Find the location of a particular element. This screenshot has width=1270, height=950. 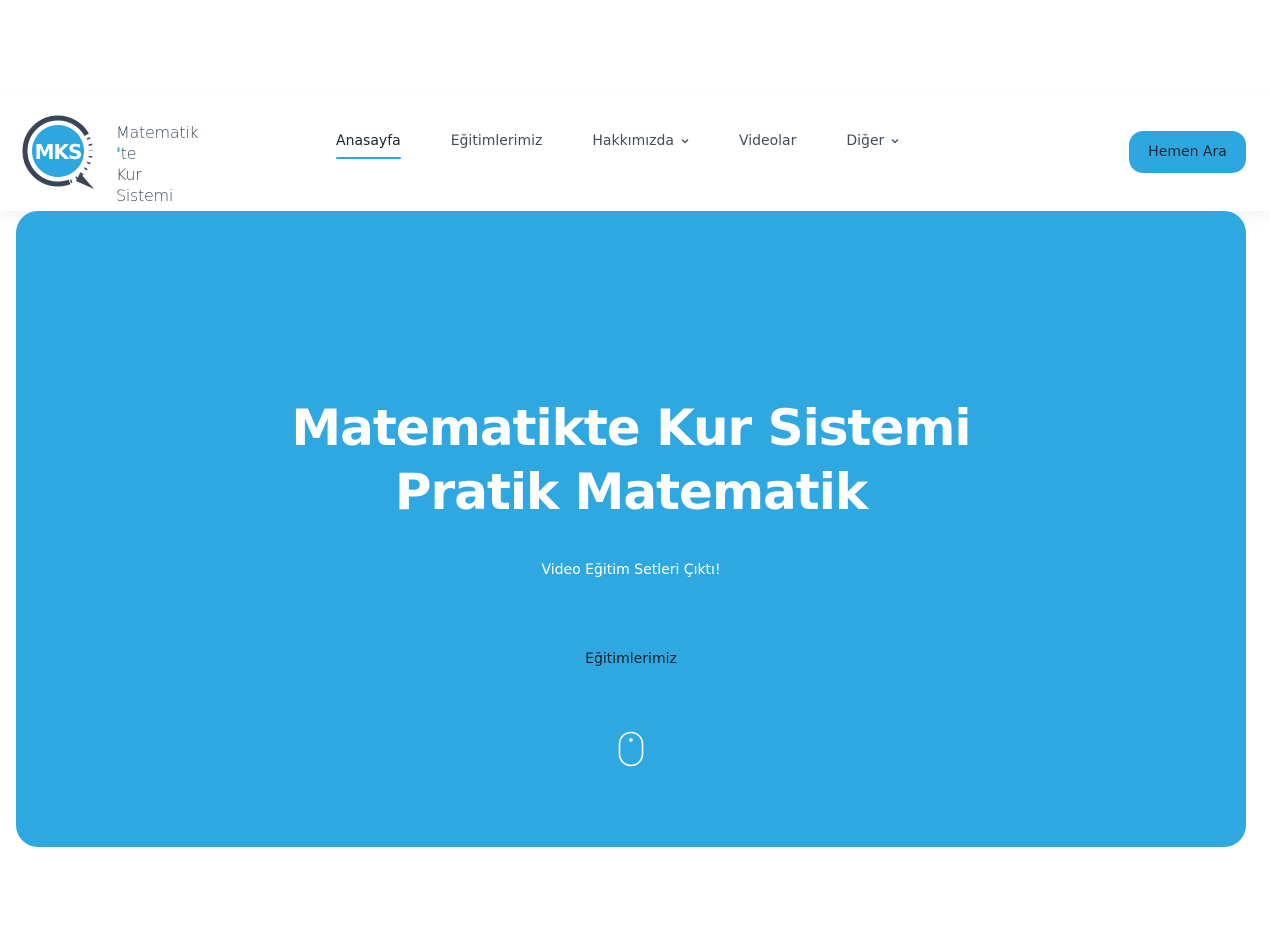

mouse-icon is located at coordinates (631, 749).